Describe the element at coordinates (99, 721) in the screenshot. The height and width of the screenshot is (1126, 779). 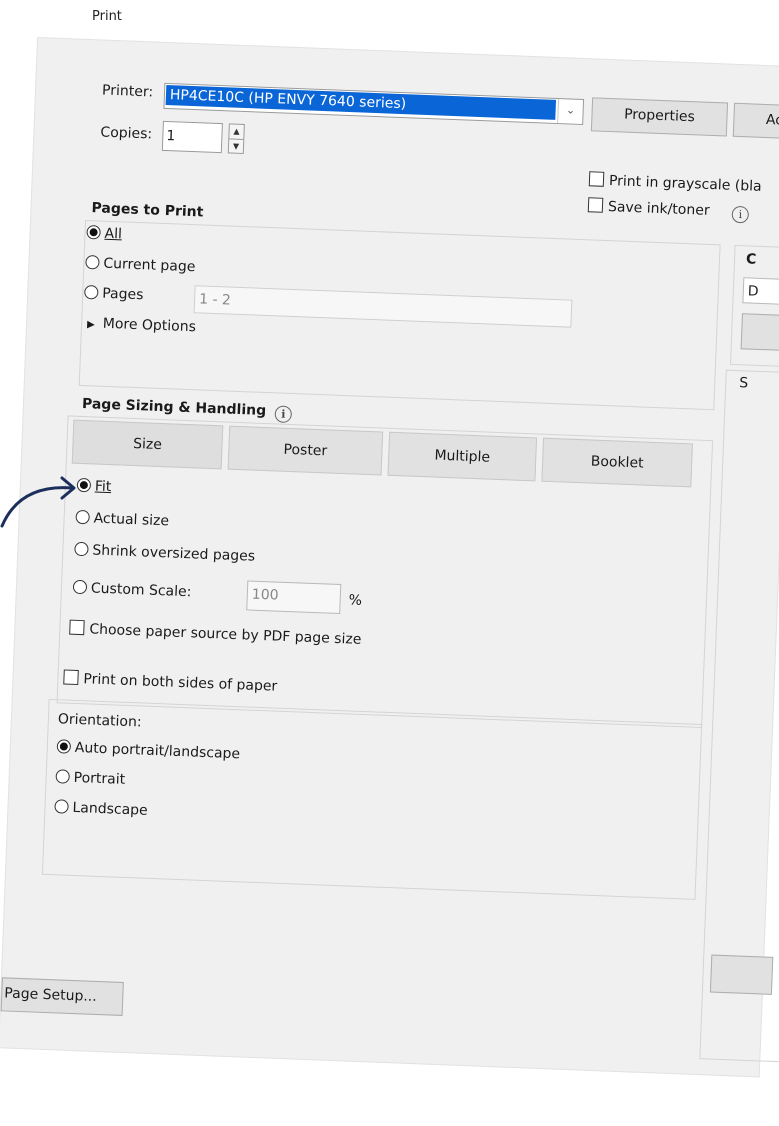
I see `orientation-title: Orientation:` at that location.